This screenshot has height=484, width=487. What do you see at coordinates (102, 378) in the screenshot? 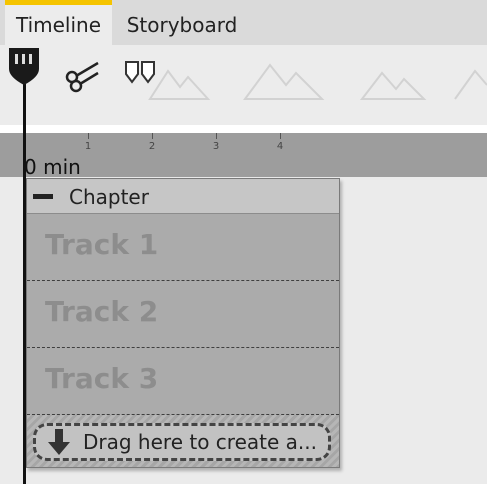
I see `track-label: Track 3` at bounding box center [102, 378].